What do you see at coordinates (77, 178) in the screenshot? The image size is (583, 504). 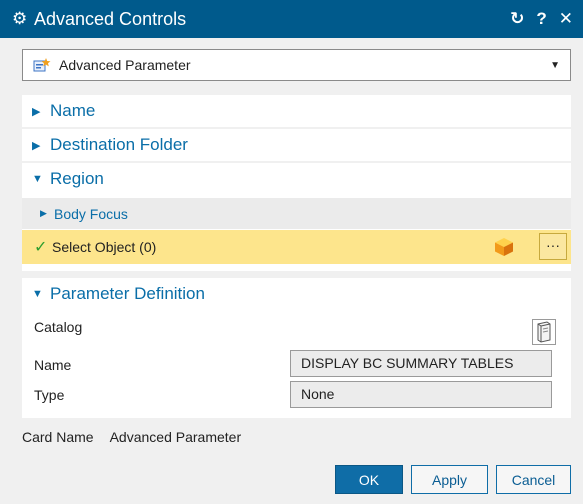 I see `section-region-label: Region` at bounding box center [77, 178].